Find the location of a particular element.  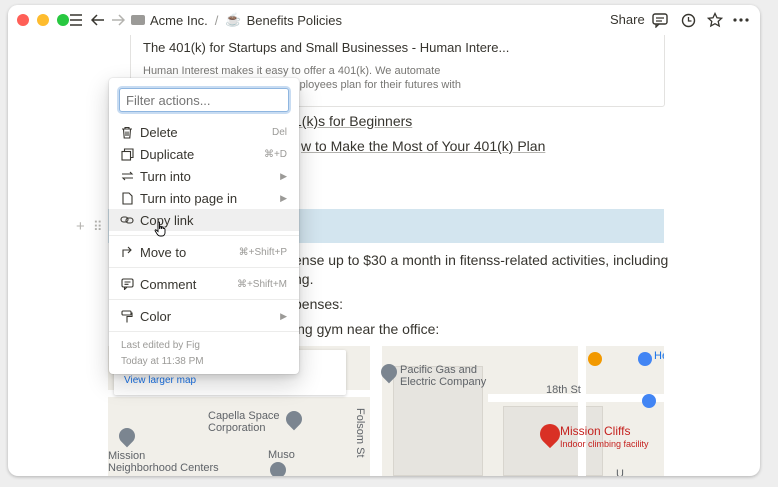

map-label-18th: 18th St is located at coordinates (563, 390).